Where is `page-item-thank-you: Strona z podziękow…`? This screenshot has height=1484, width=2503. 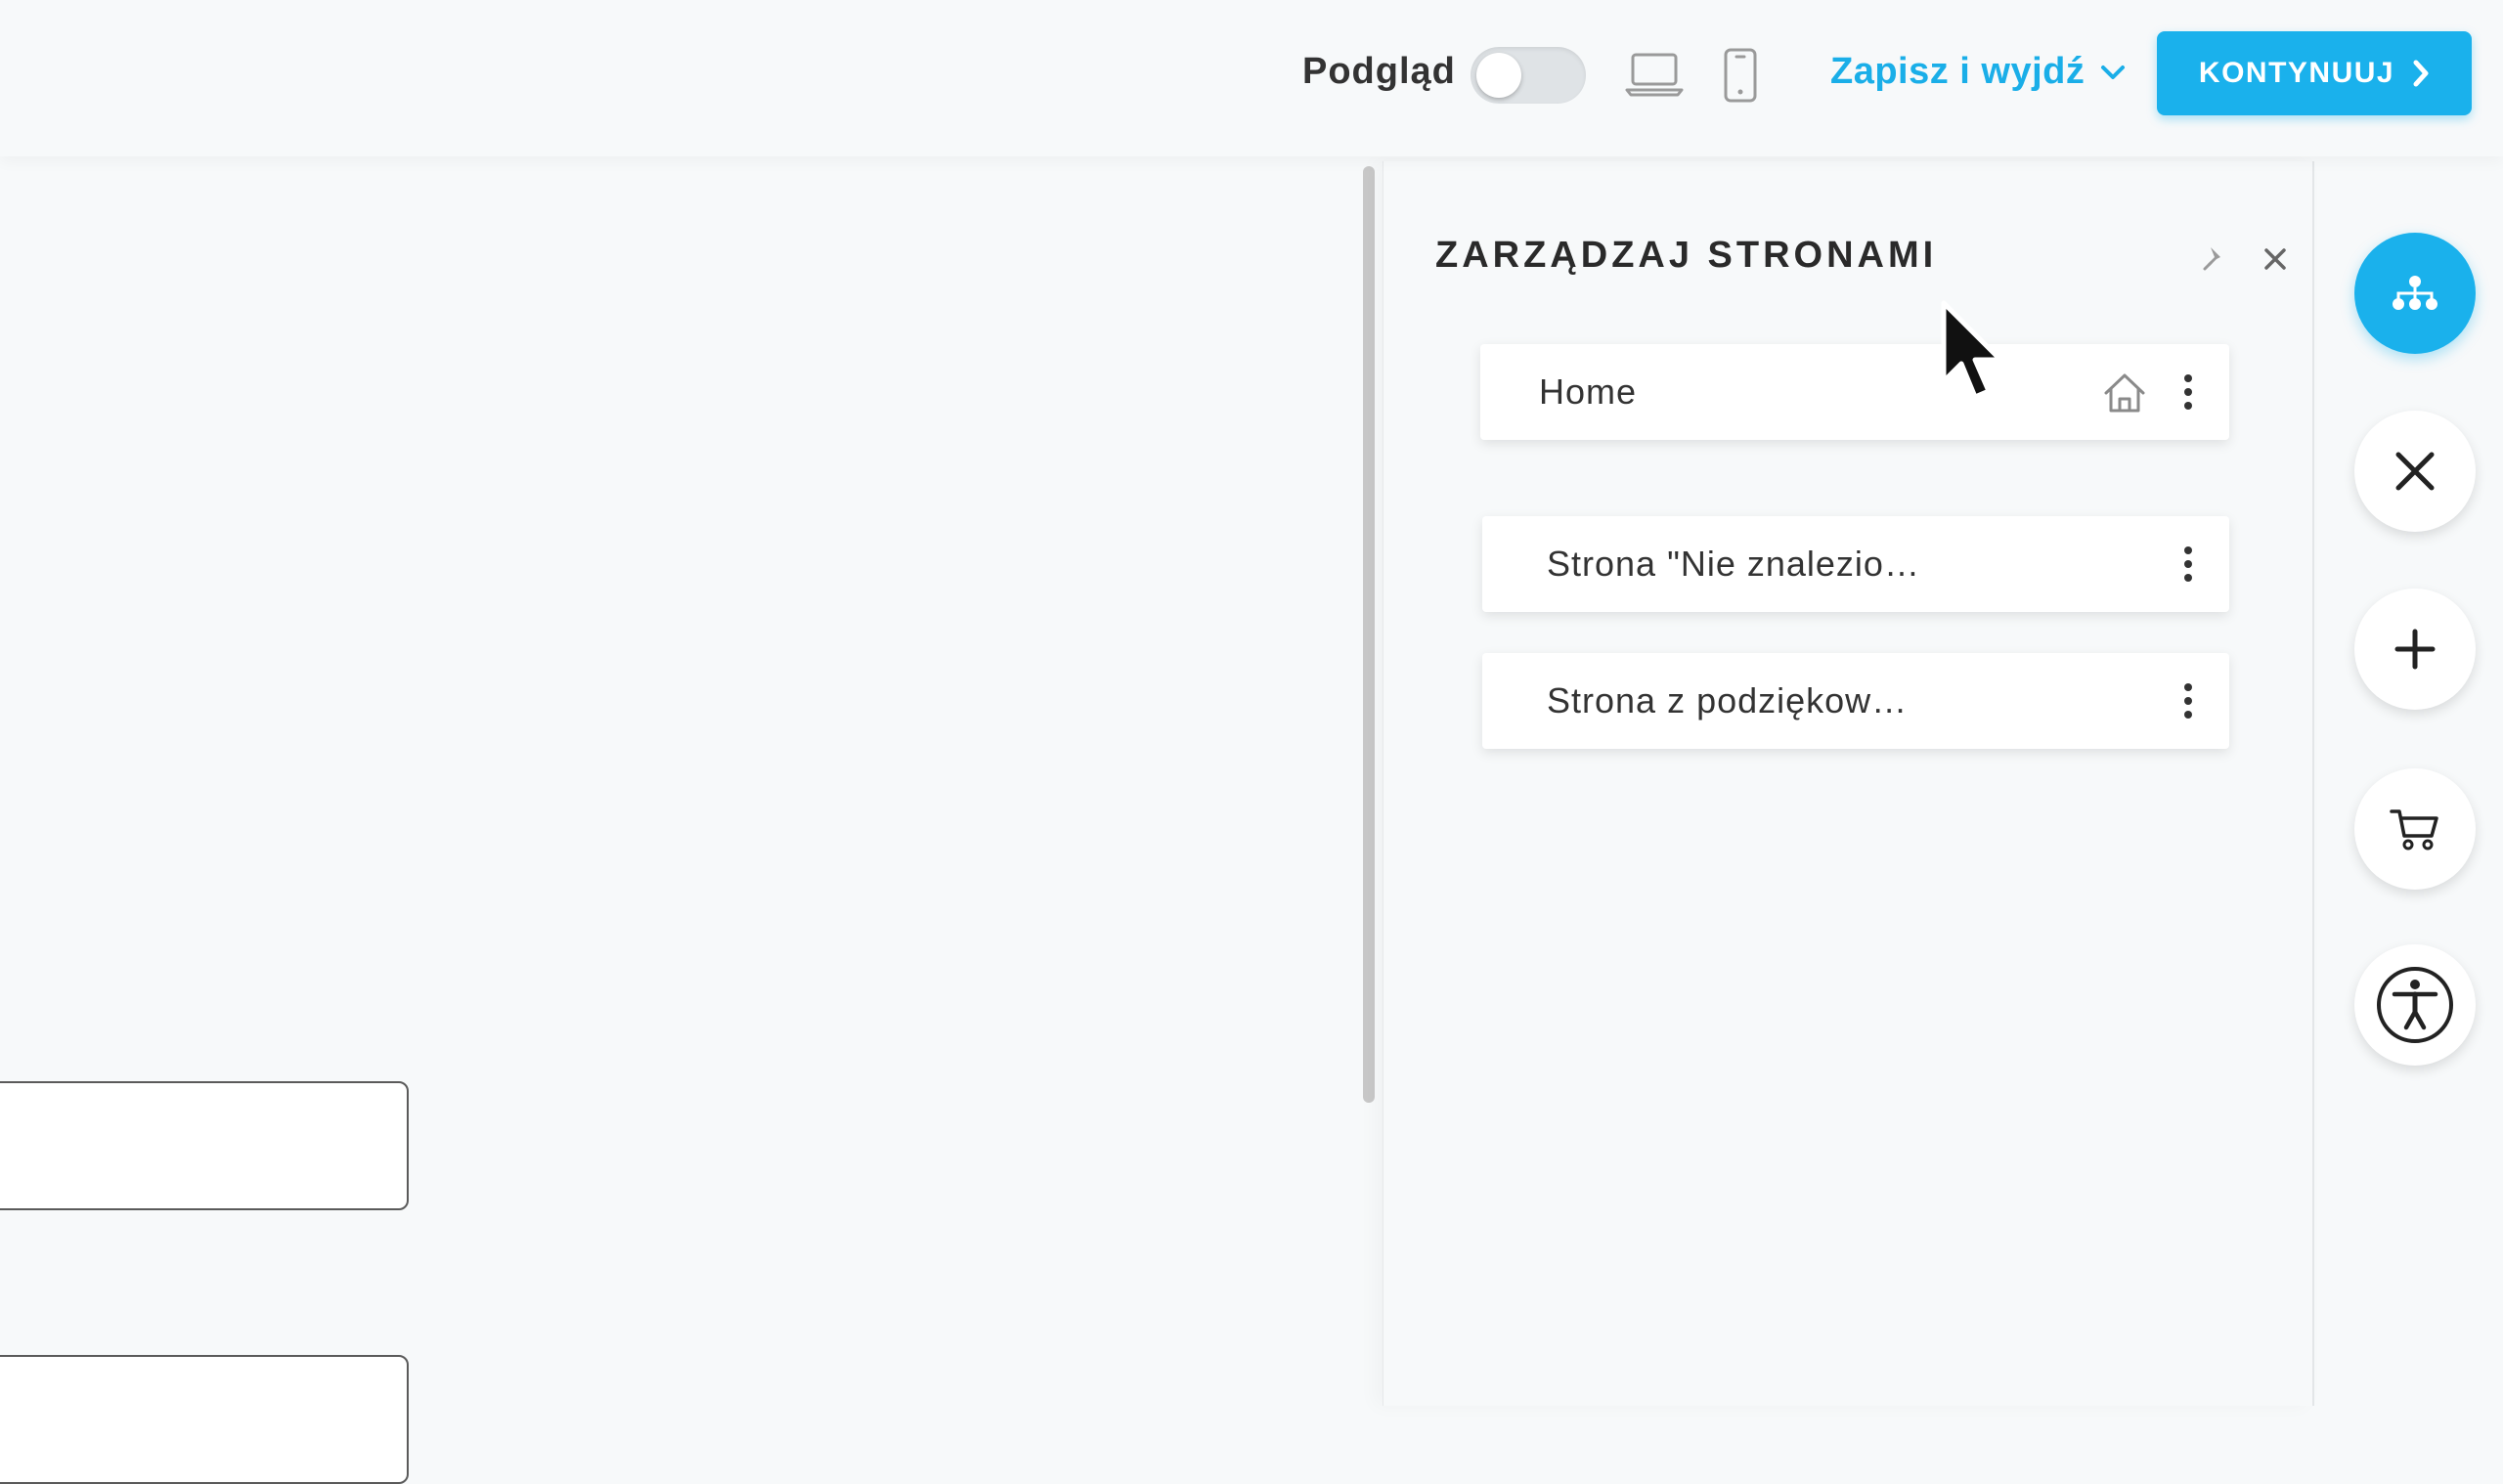 page-item-thank-you: Strona z podziękow… is located at coordinates (1855, 701).